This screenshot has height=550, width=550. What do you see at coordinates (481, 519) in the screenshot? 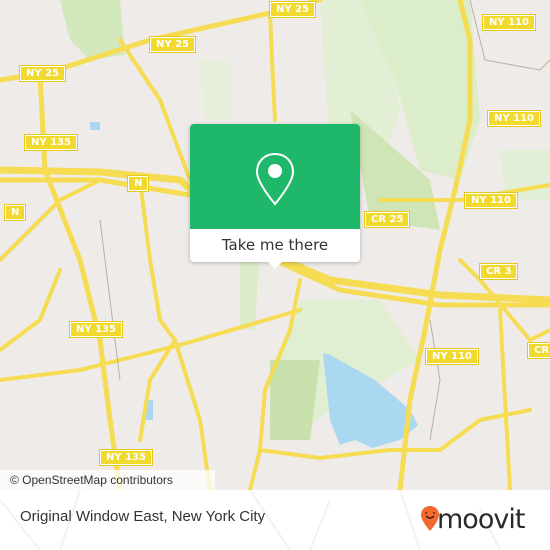
I see `moovit-brand: moovit` at bounding box center [481, 519].